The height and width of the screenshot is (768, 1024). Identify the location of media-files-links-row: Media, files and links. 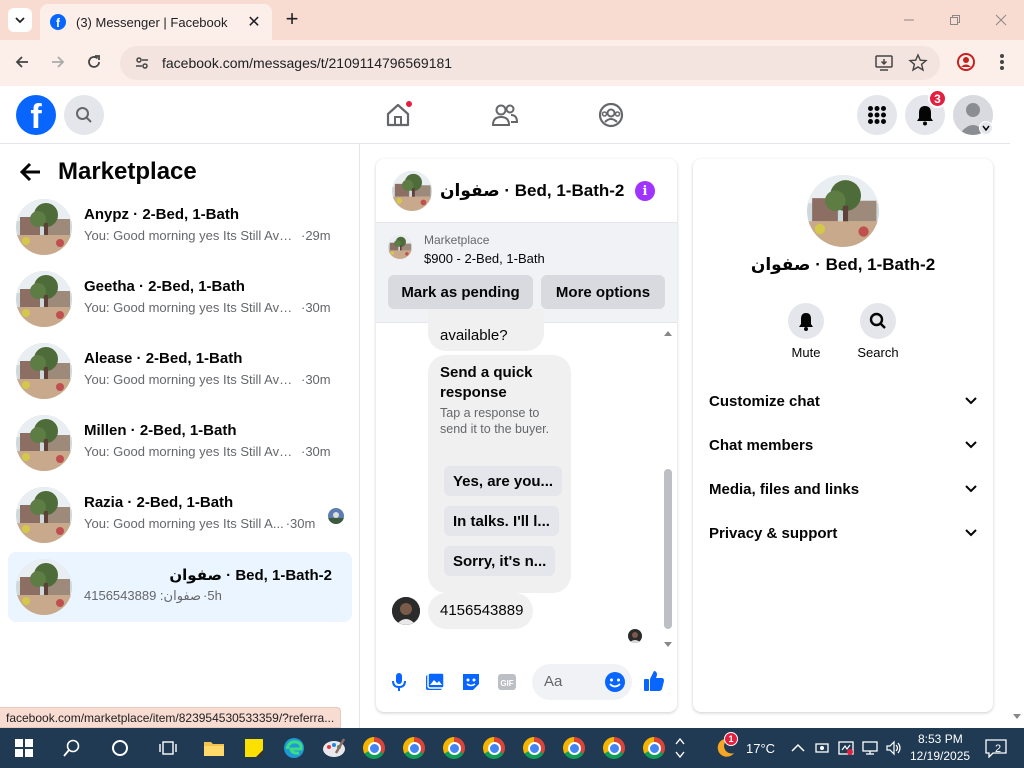
(843, 489).